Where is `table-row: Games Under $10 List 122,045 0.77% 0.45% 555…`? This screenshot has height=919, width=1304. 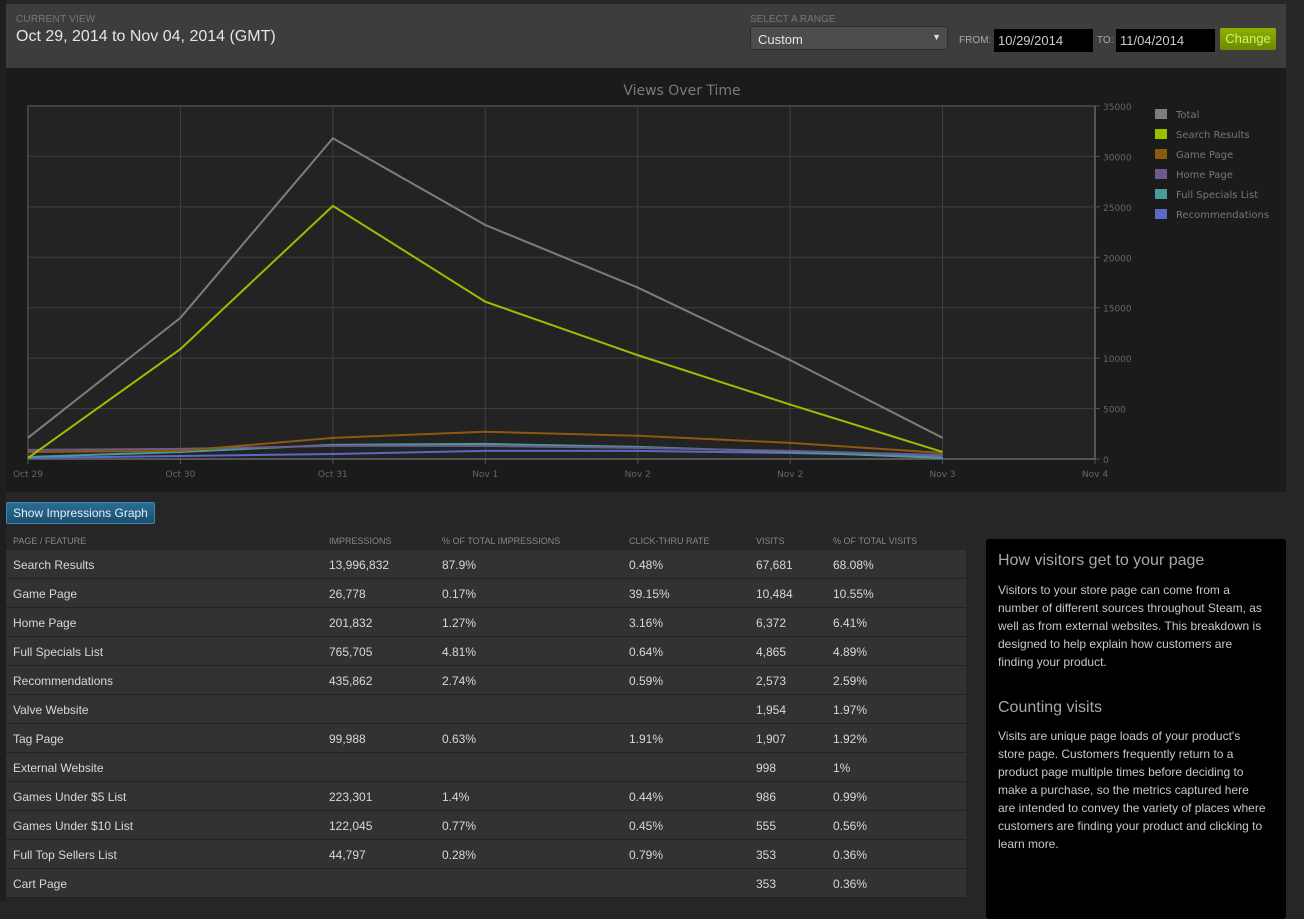
table-row: Games Under $10 List 122,045 0.77% 0.45% 555… is located at coordinates (486, 825).